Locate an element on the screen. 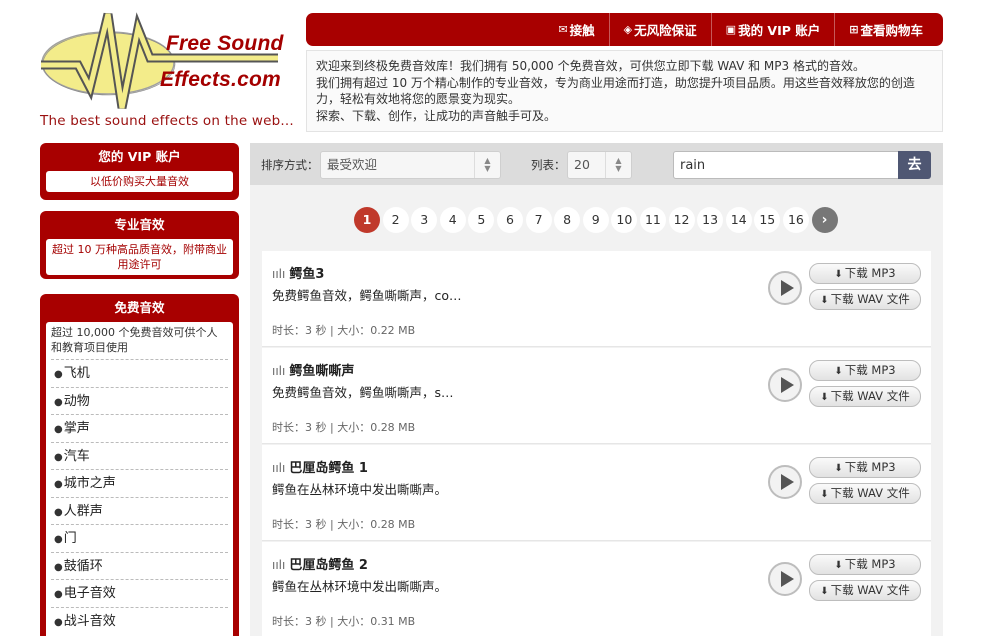  logo-waveform-graphic is located at coordinates (159, 60).